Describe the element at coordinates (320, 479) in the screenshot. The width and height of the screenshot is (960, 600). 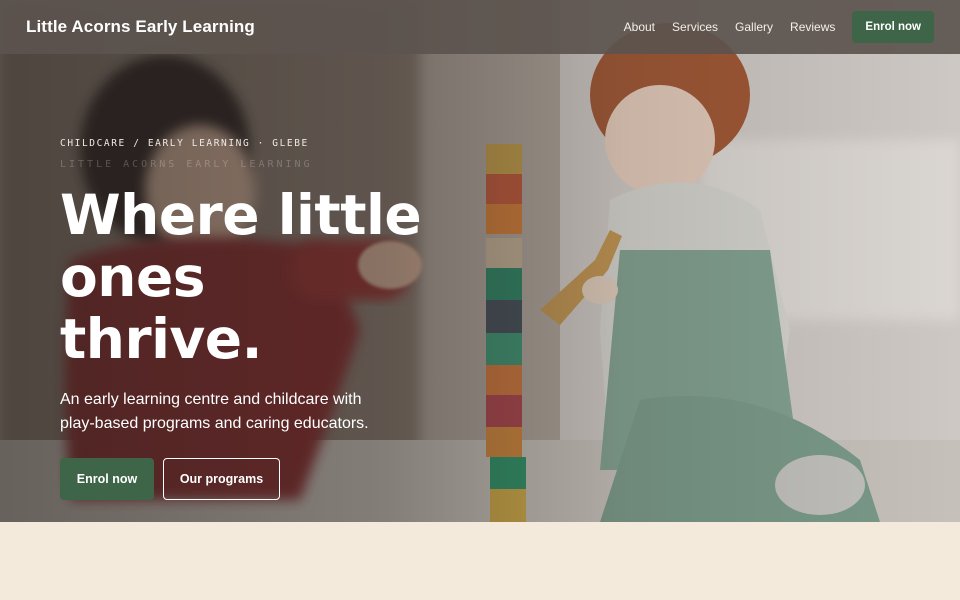
I see `hero-buttons: Enrol now Our programs` at that location.